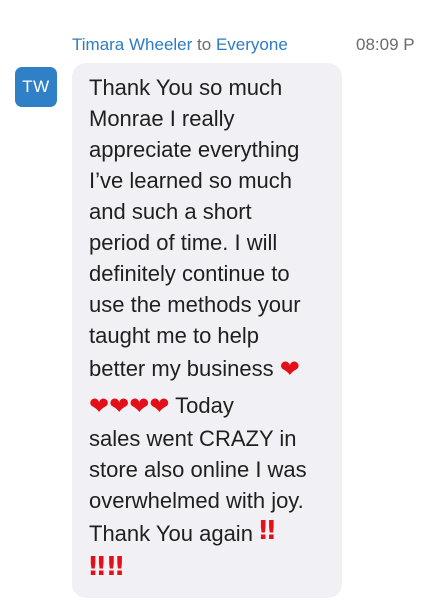  Describe the element at coordinates (194, 149) in the screenshot. I see `message-line: appreciate everything` at that location.